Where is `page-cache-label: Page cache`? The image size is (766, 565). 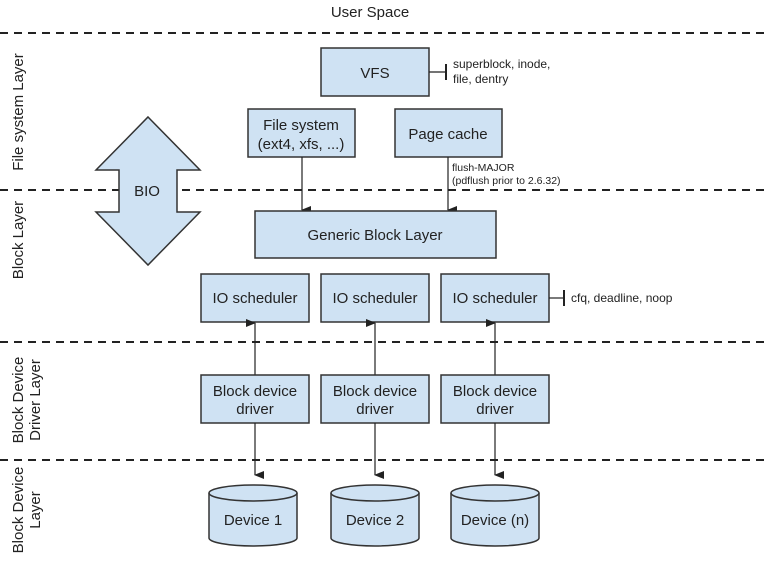
page-cache-label: Page cache is located at coordinates (447, 134).